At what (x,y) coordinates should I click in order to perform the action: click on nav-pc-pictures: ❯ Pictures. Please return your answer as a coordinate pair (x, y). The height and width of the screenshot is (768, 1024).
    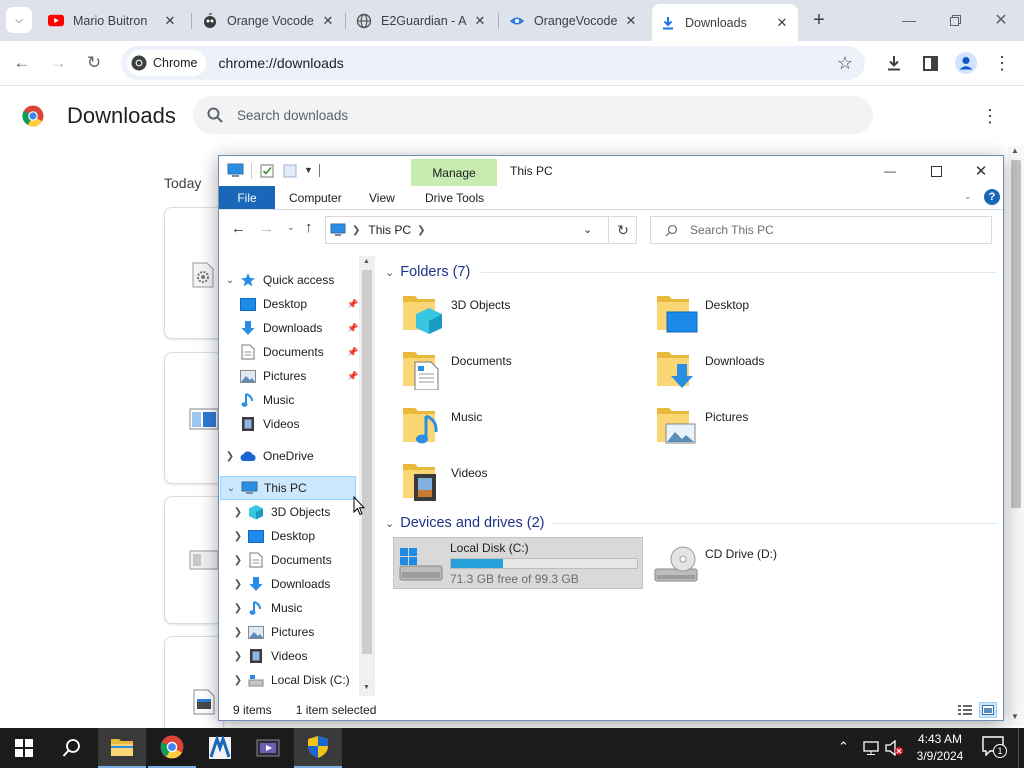
    Looking at the image, I should click on (273, 632).